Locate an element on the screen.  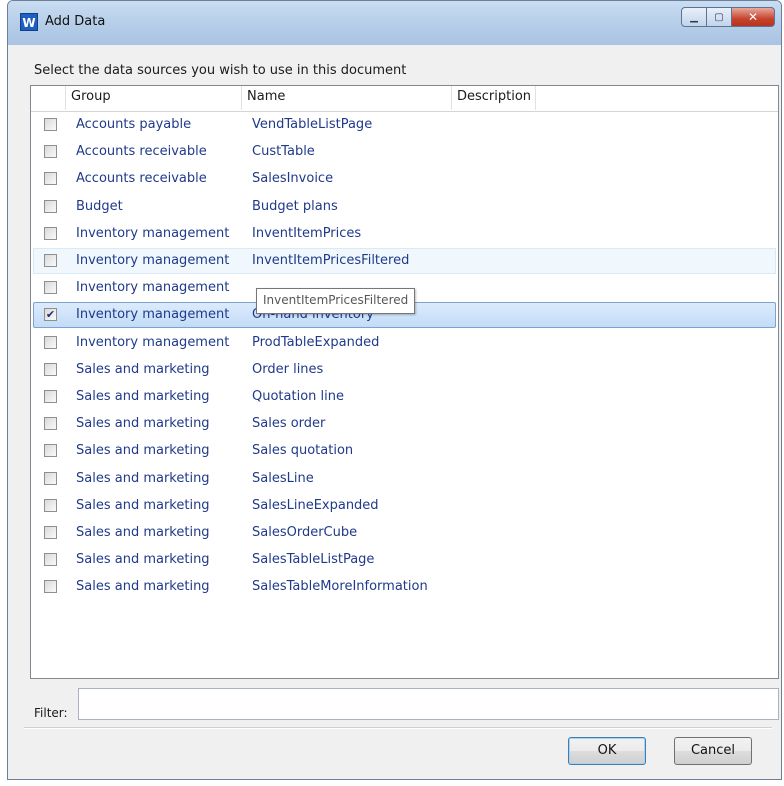
header-checkbox-column is located at coordinates (48, 98).